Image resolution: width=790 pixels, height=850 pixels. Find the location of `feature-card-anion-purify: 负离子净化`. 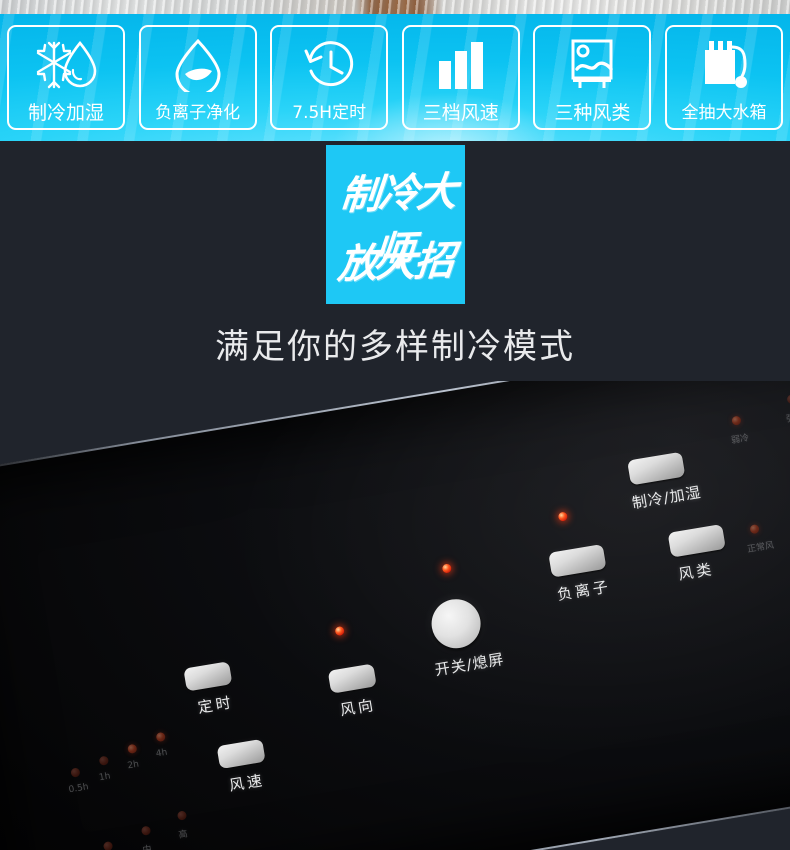

feature-card-anion-purify: 负离子净化 is located at coordinates (197, 77).